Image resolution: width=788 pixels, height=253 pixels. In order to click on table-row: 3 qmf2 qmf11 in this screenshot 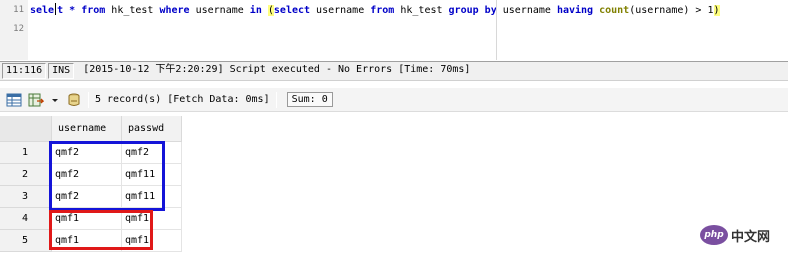, I will do `click(91, 197)`.